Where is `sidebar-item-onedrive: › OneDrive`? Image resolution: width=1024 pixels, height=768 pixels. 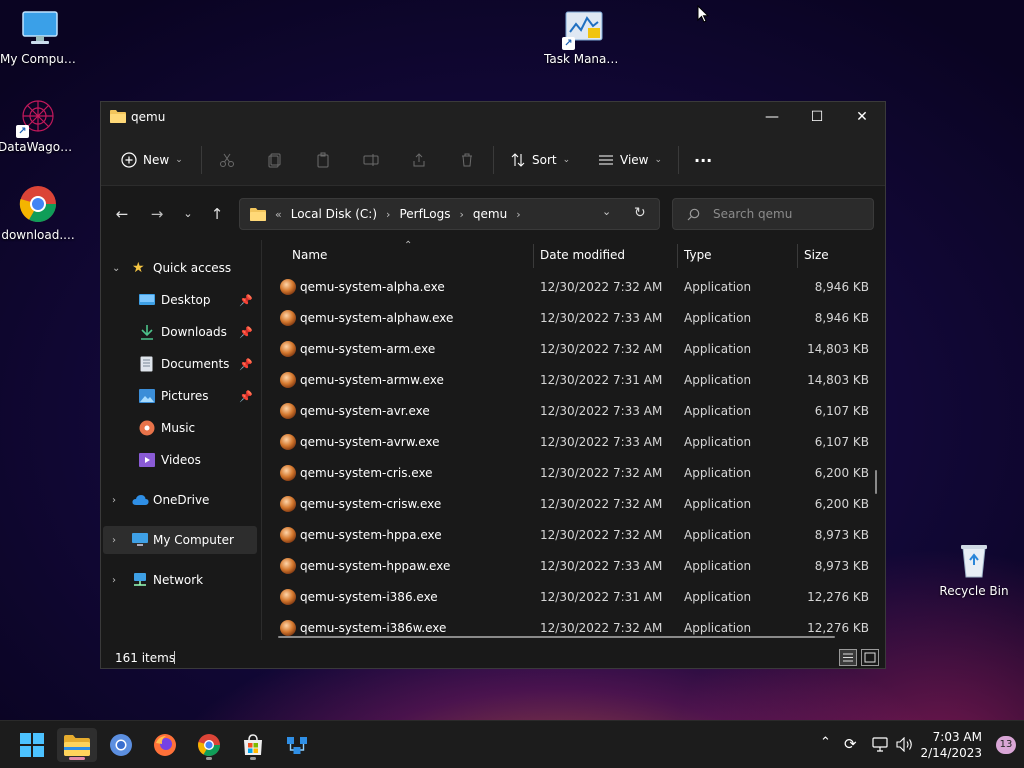
sidebar-item-onedrive: › OneDrive is located at coordinates (180, 500).